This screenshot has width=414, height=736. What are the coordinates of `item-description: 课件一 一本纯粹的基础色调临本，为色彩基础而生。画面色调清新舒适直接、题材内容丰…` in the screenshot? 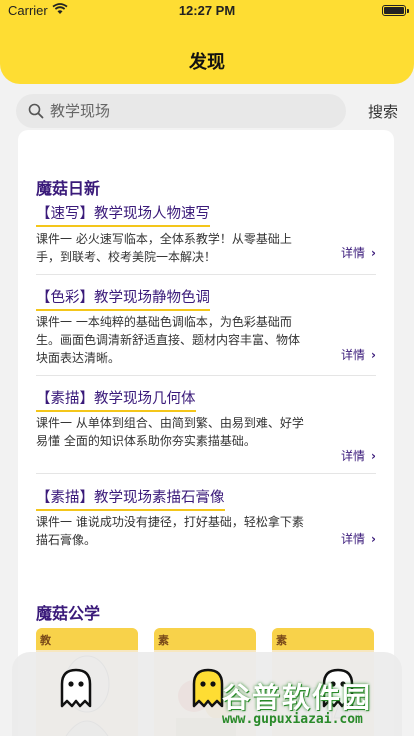 It's located at (168, 340).